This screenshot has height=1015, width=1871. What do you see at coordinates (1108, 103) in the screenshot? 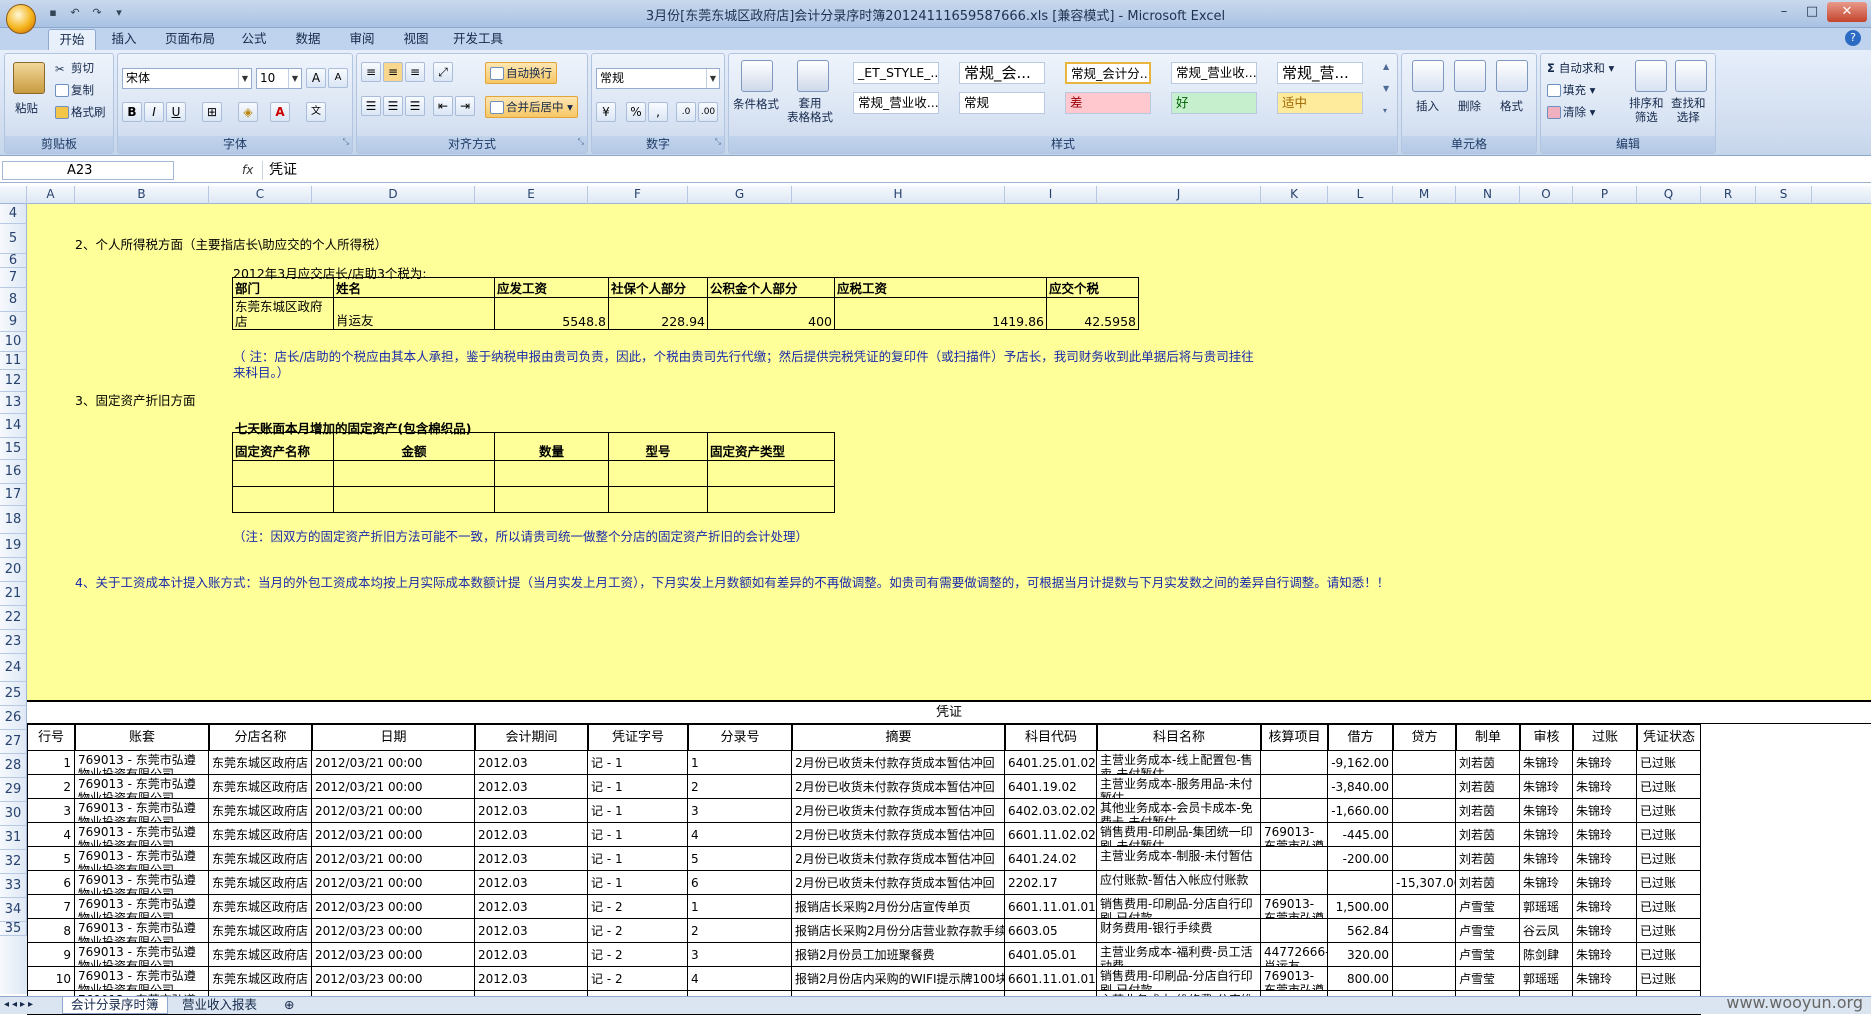
I see `cell-style-bad: 差` at bounding box center [1108, 103].